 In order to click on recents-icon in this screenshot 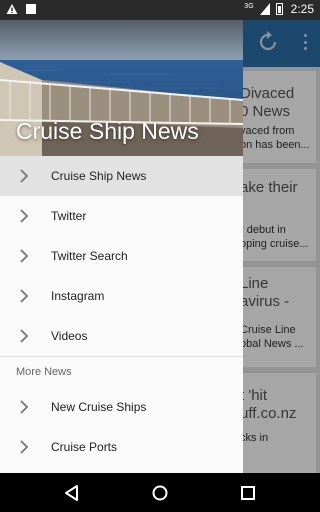, I will do `click(248, 493)`.